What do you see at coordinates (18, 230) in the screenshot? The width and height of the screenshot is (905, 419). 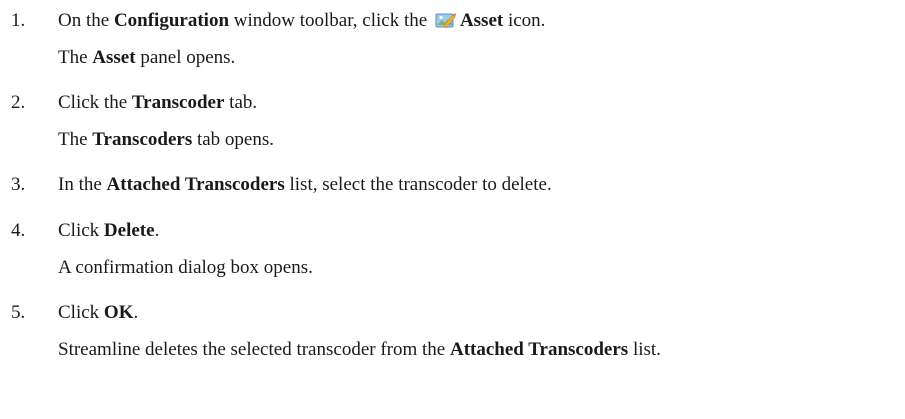 I see `step-number: 4.` at bounding box center [18, 230].